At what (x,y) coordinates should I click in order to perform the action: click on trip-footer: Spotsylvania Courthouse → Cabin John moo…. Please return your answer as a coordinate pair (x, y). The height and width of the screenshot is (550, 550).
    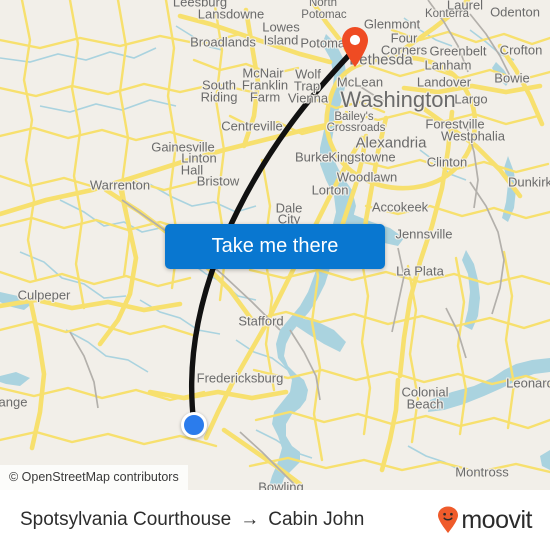
    Looking at the image, I should click on (275, 520).